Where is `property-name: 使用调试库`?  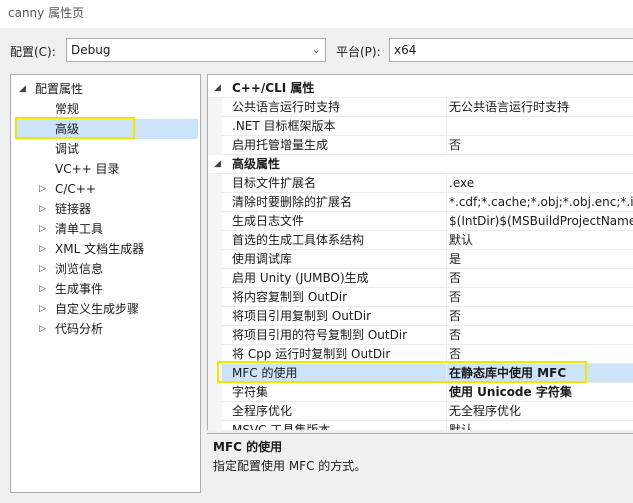
property-name: 使用调试库 is located at coordinates (262, 259).